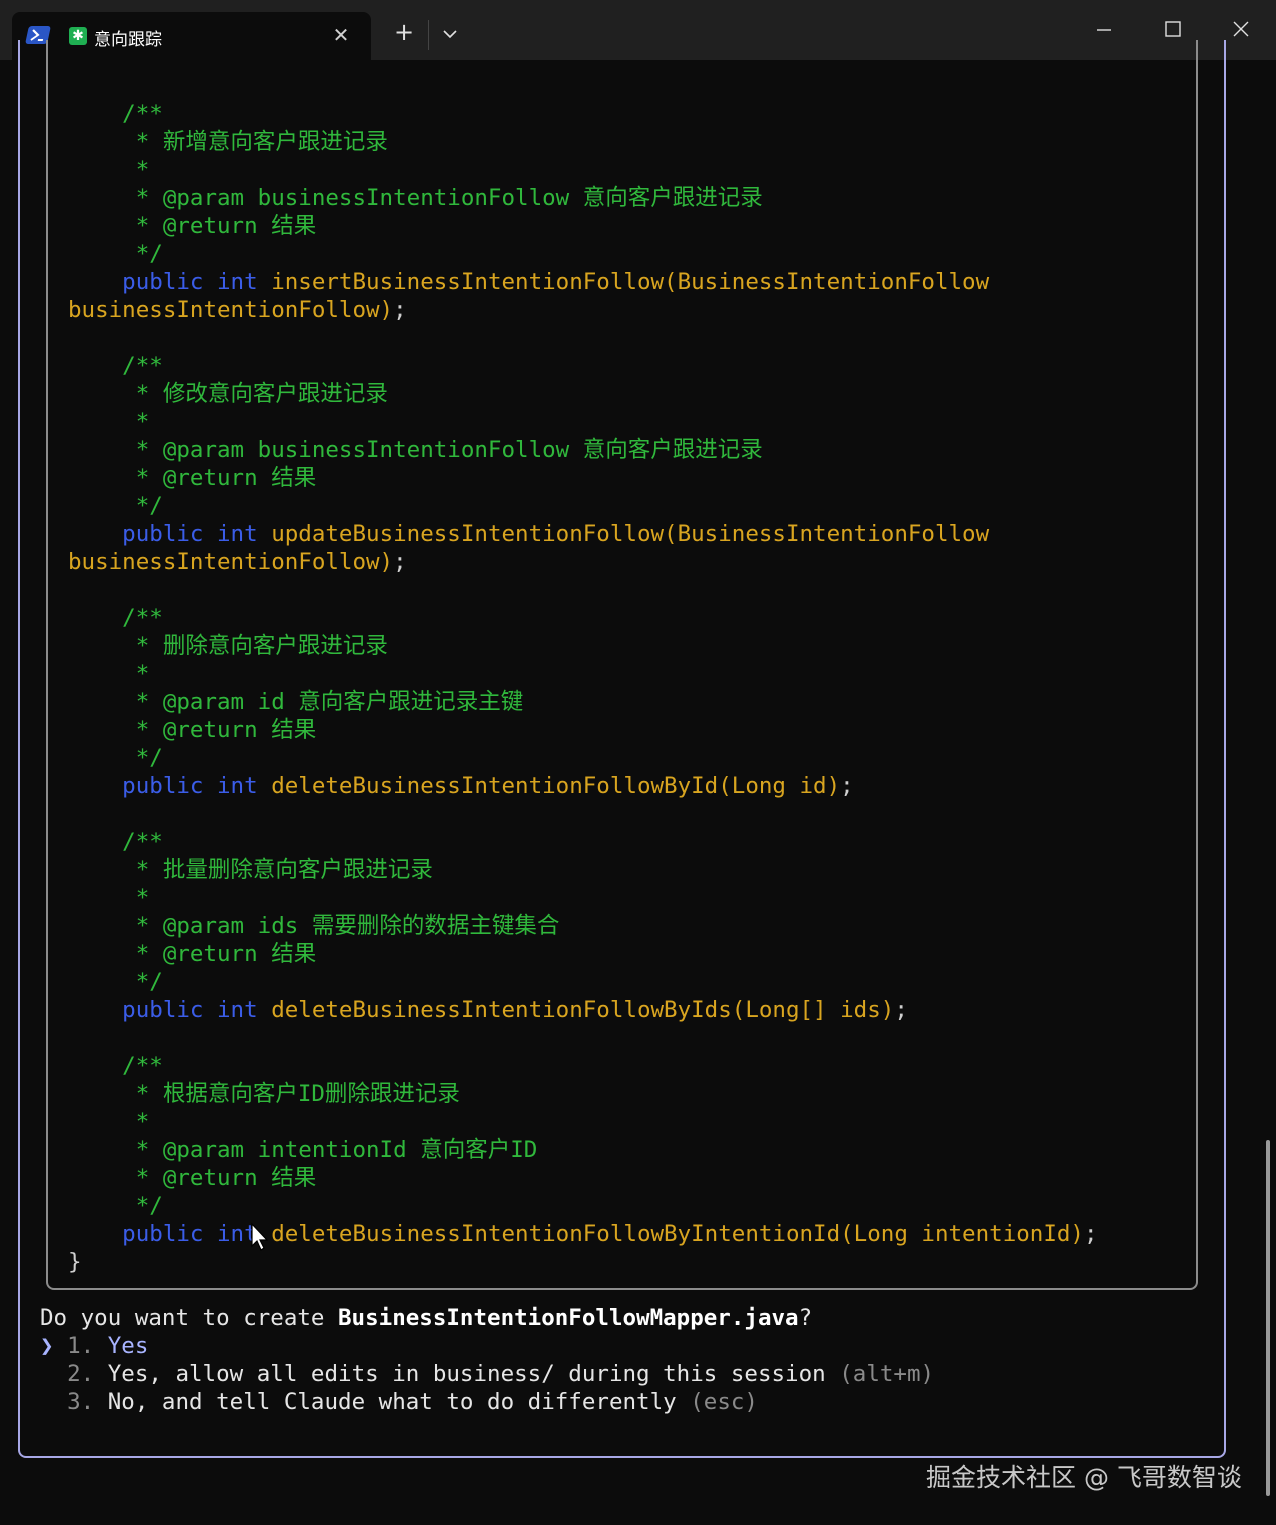  Describe the element at coordinates (583, 394) in the screenshot. I see `code-line: * 修改意向客户跟进记录` at that location.